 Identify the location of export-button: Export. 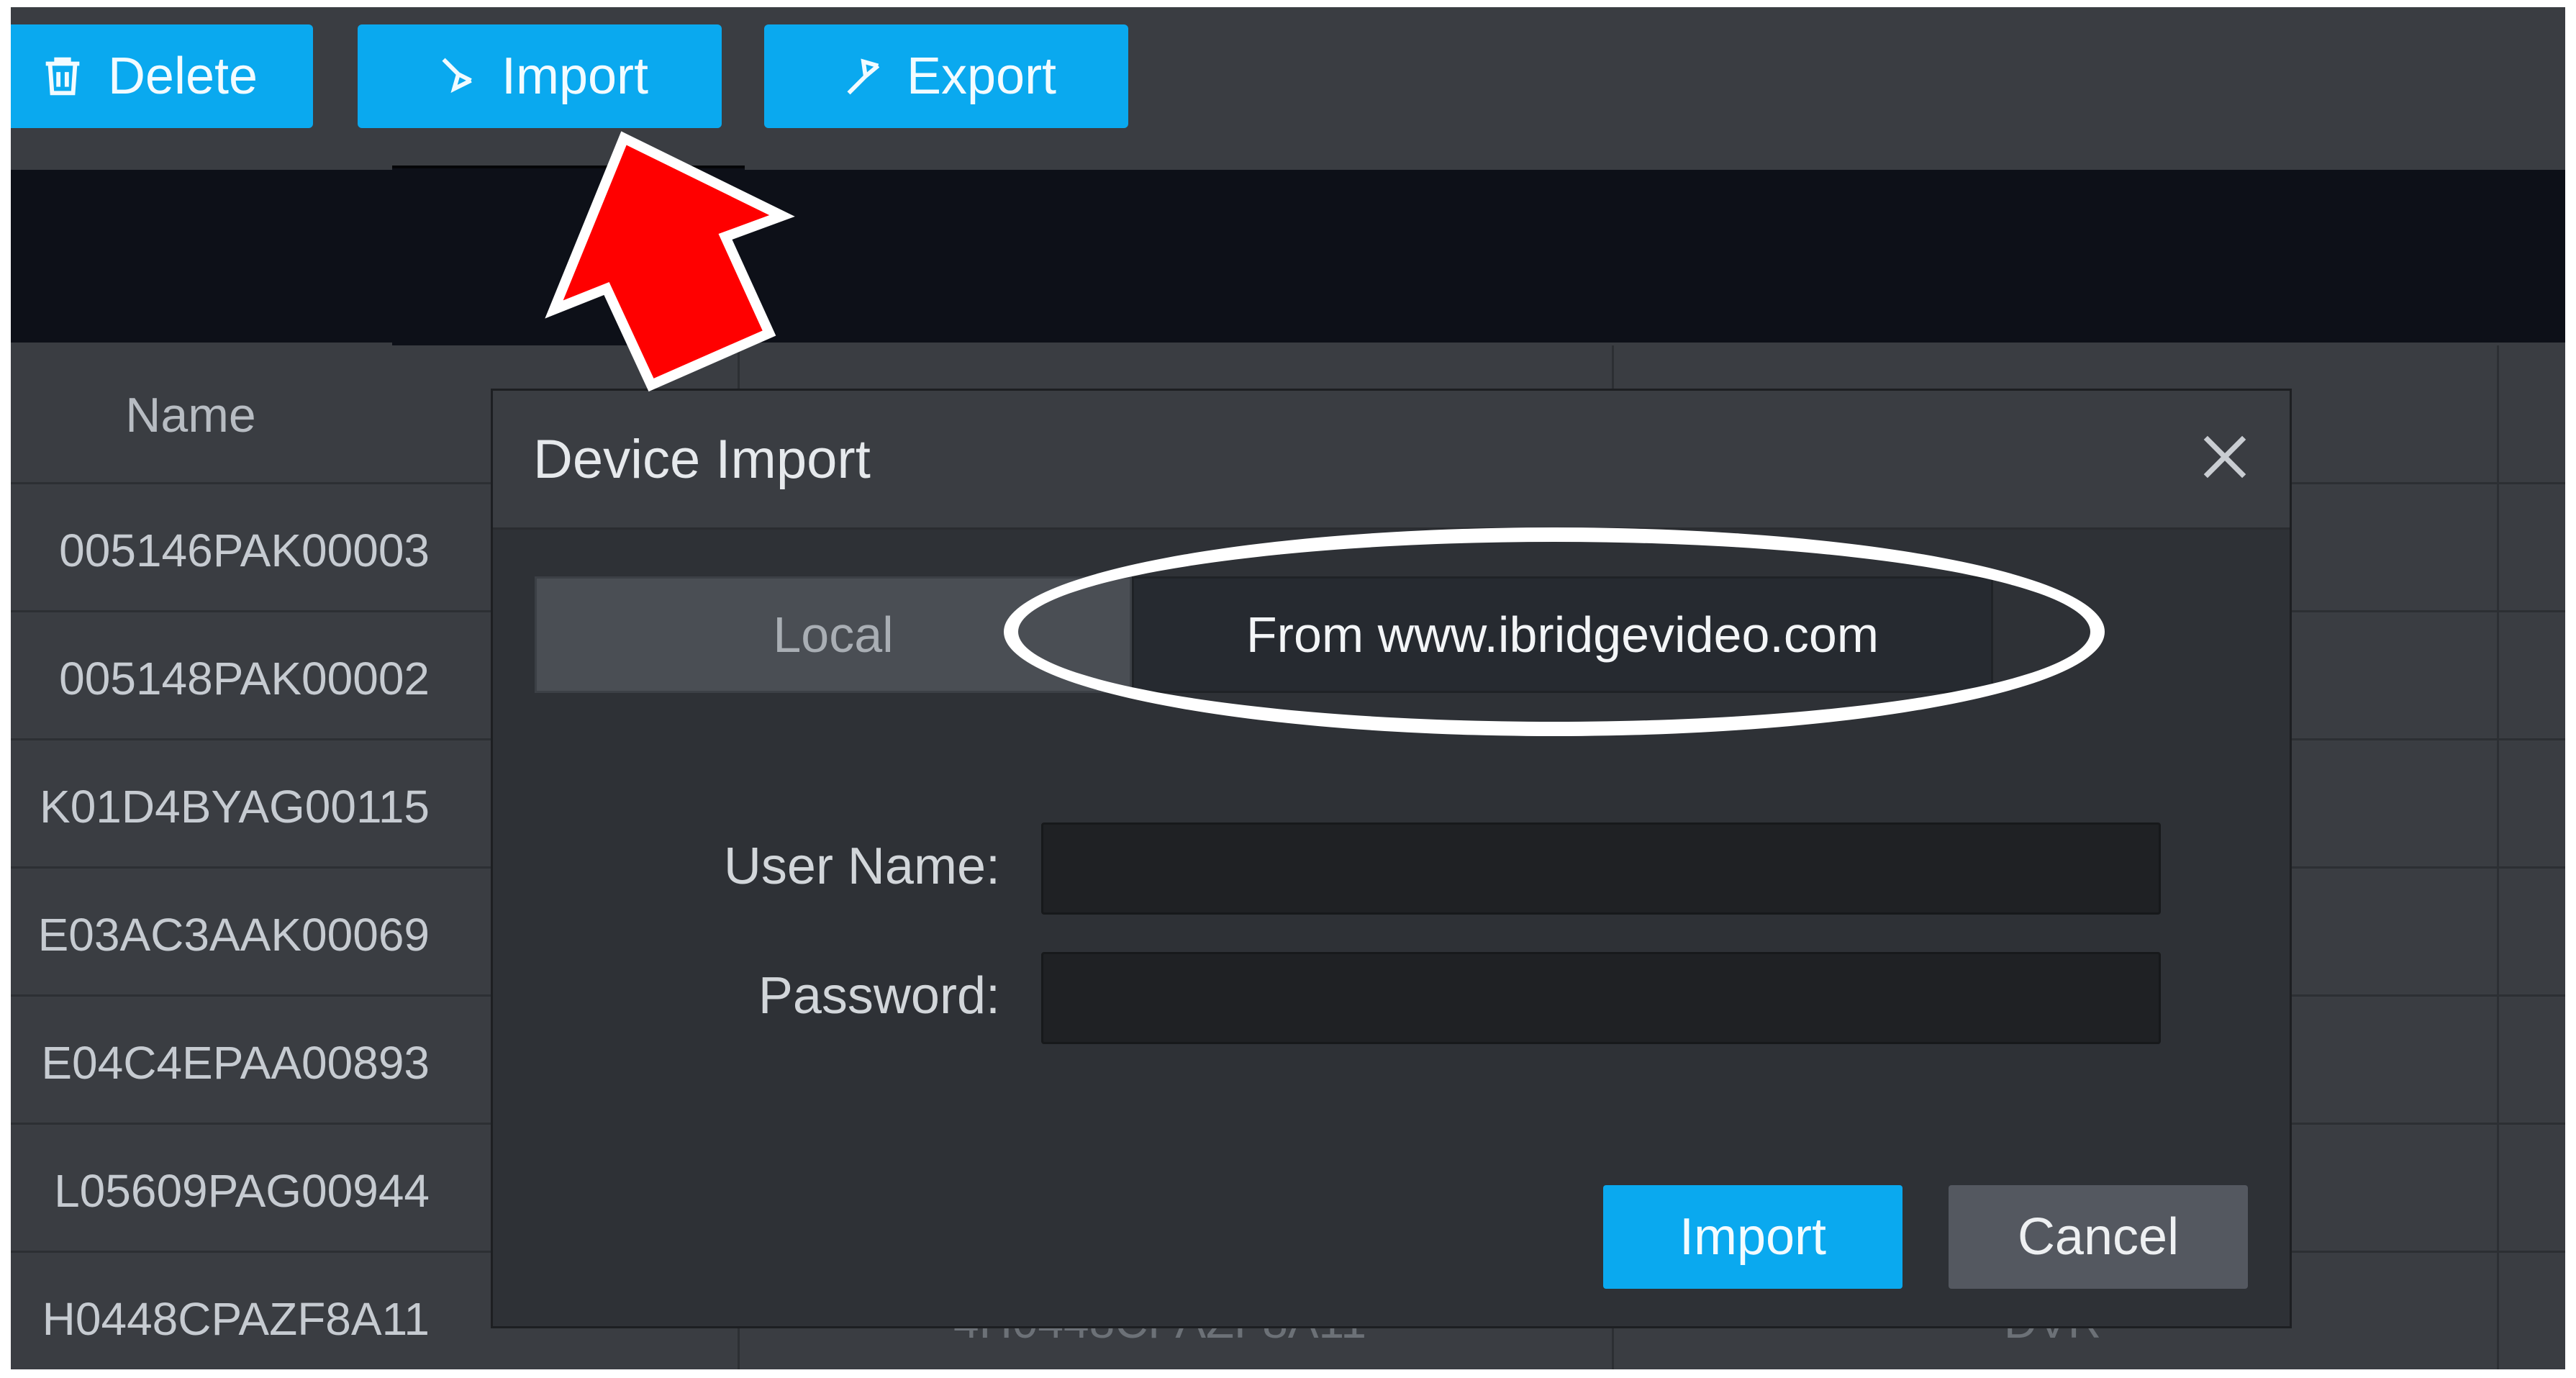
(946, 76).